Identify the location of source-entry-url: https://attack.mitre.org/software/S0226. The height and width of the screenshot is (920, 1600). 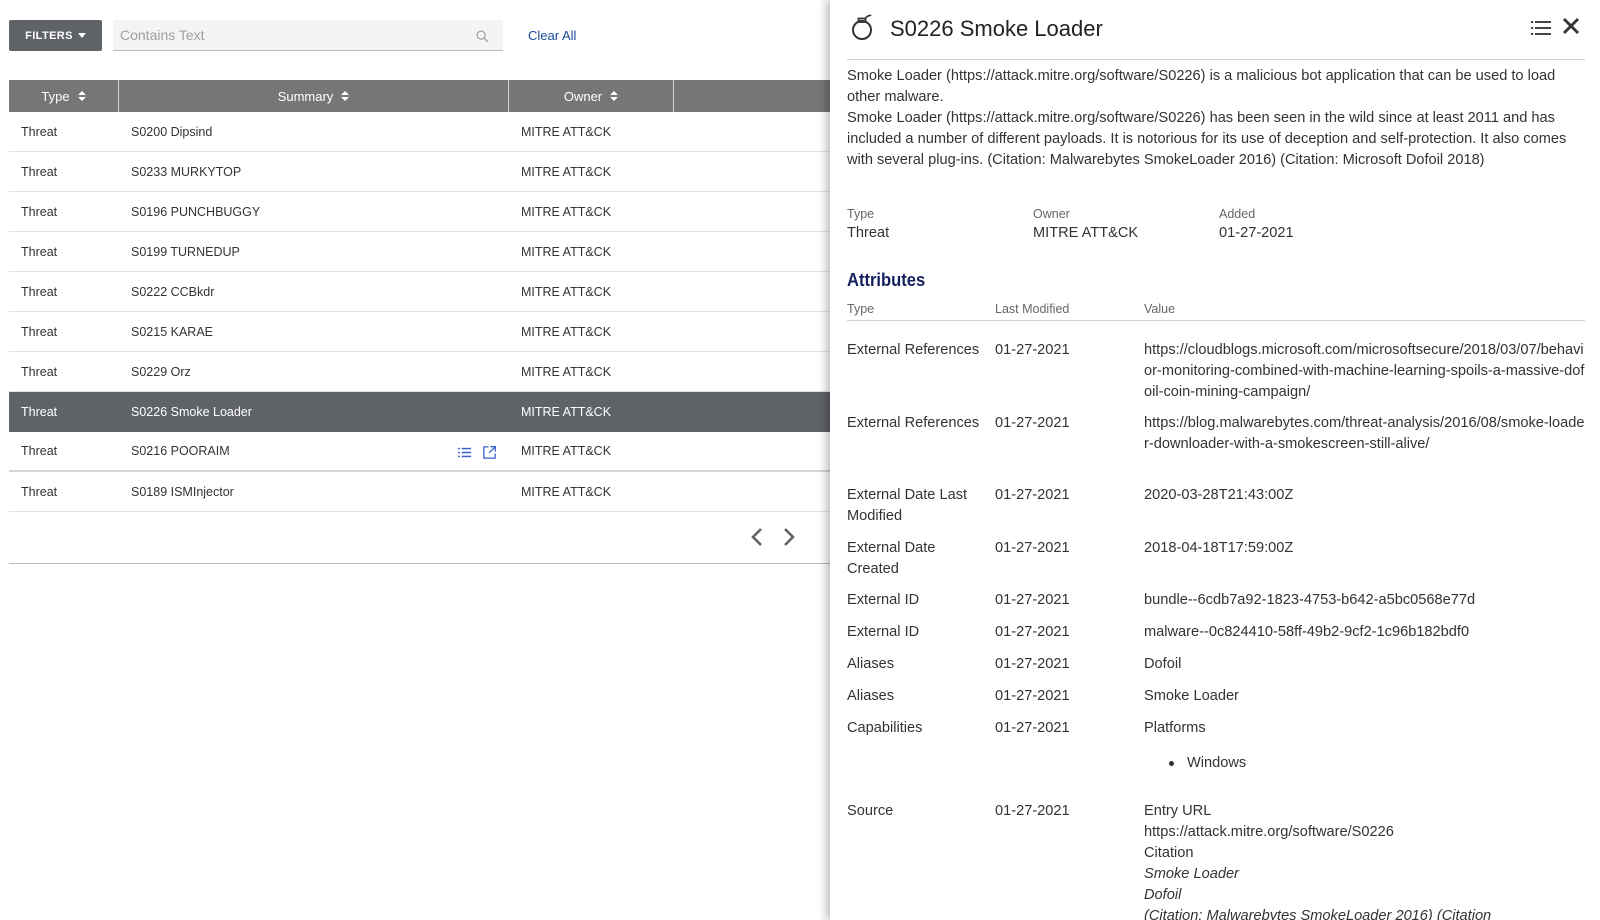
(1364, 832).